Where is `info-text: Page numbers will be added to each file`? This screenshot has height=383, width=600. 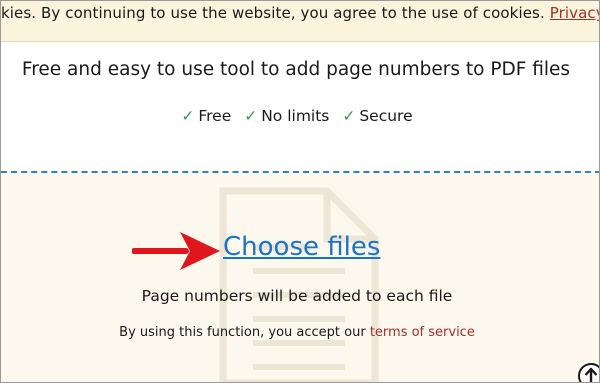
info-text: Page numbers will be added to each file is located at coordinates (297, 296).